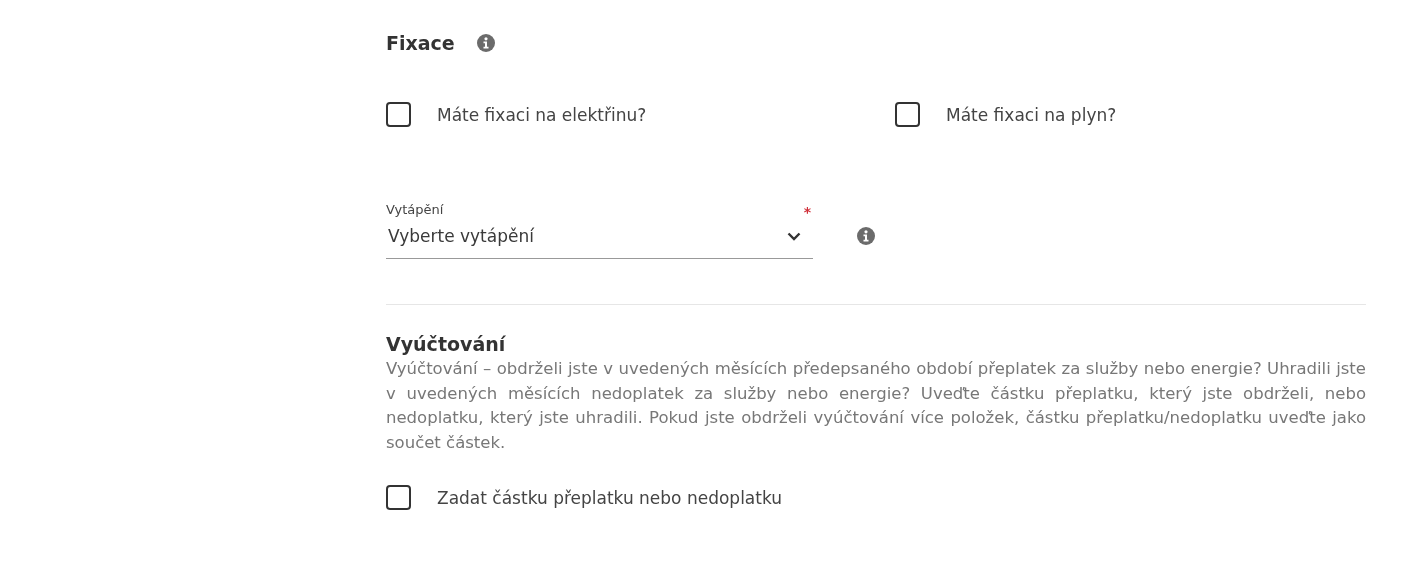 This screenshot has height=584, width=1409. Describe the element at coordinates (610, 497) in the screenshot. I see `checkbox-label: Zadat částku přeplatku nebo nedoplatku` at that location.